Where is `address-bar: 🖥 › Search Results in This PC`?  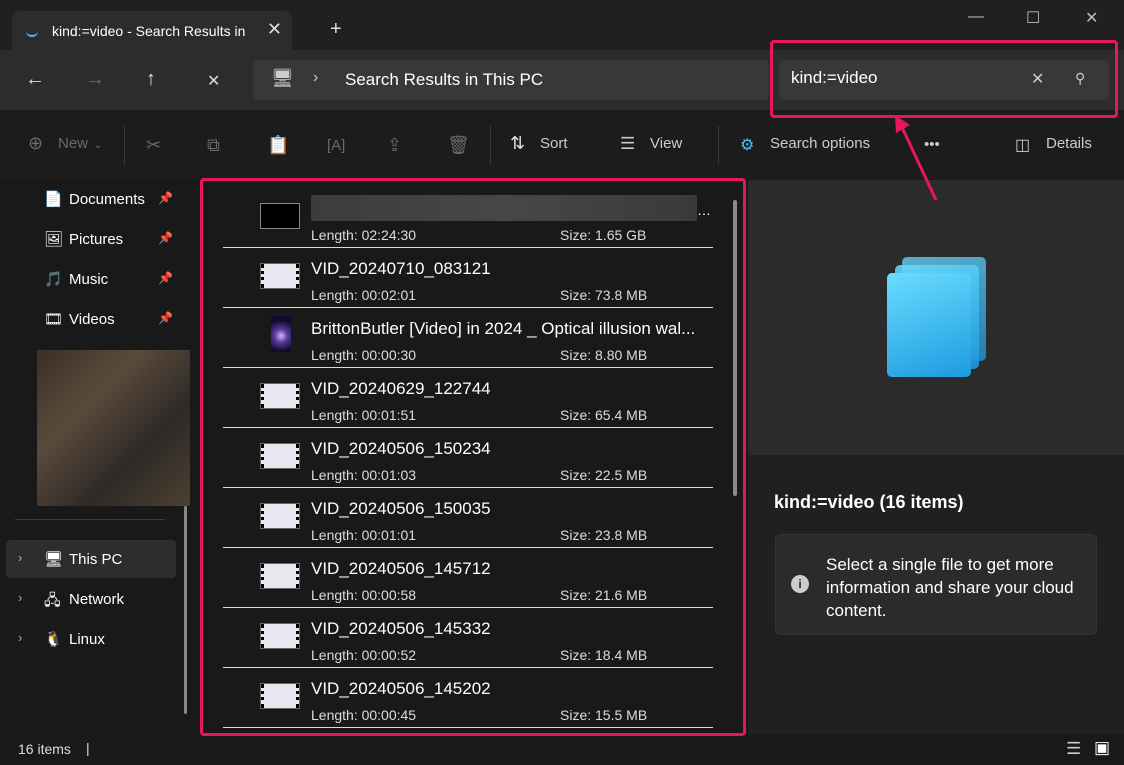 address-bar: 🖥 › Search Results in This PC is located at coordinates (511, 80).